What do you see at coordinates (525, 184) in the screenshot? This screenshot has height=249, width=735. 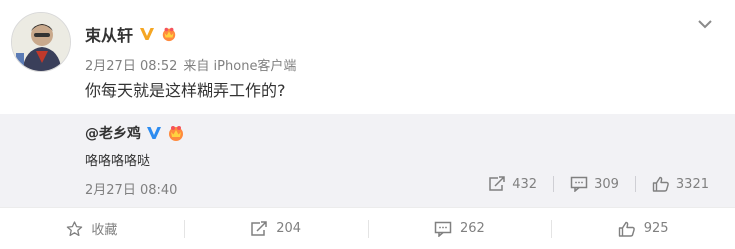 I see `repost-forward-count: 432` at bounding box center [525, 184].